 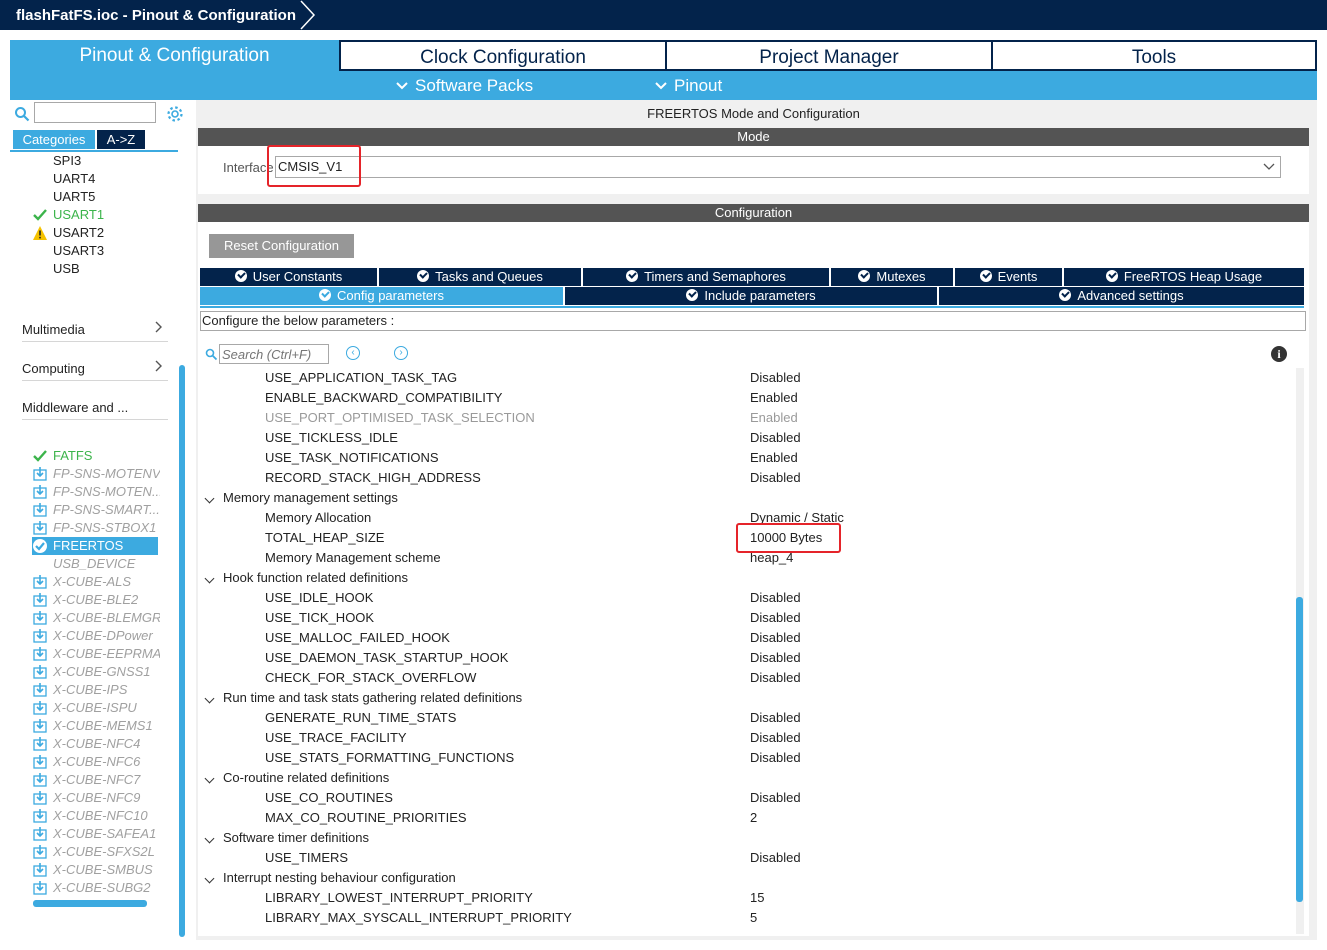 I want to click on tab-a-z: A->Z, so click(x=121, y=139).